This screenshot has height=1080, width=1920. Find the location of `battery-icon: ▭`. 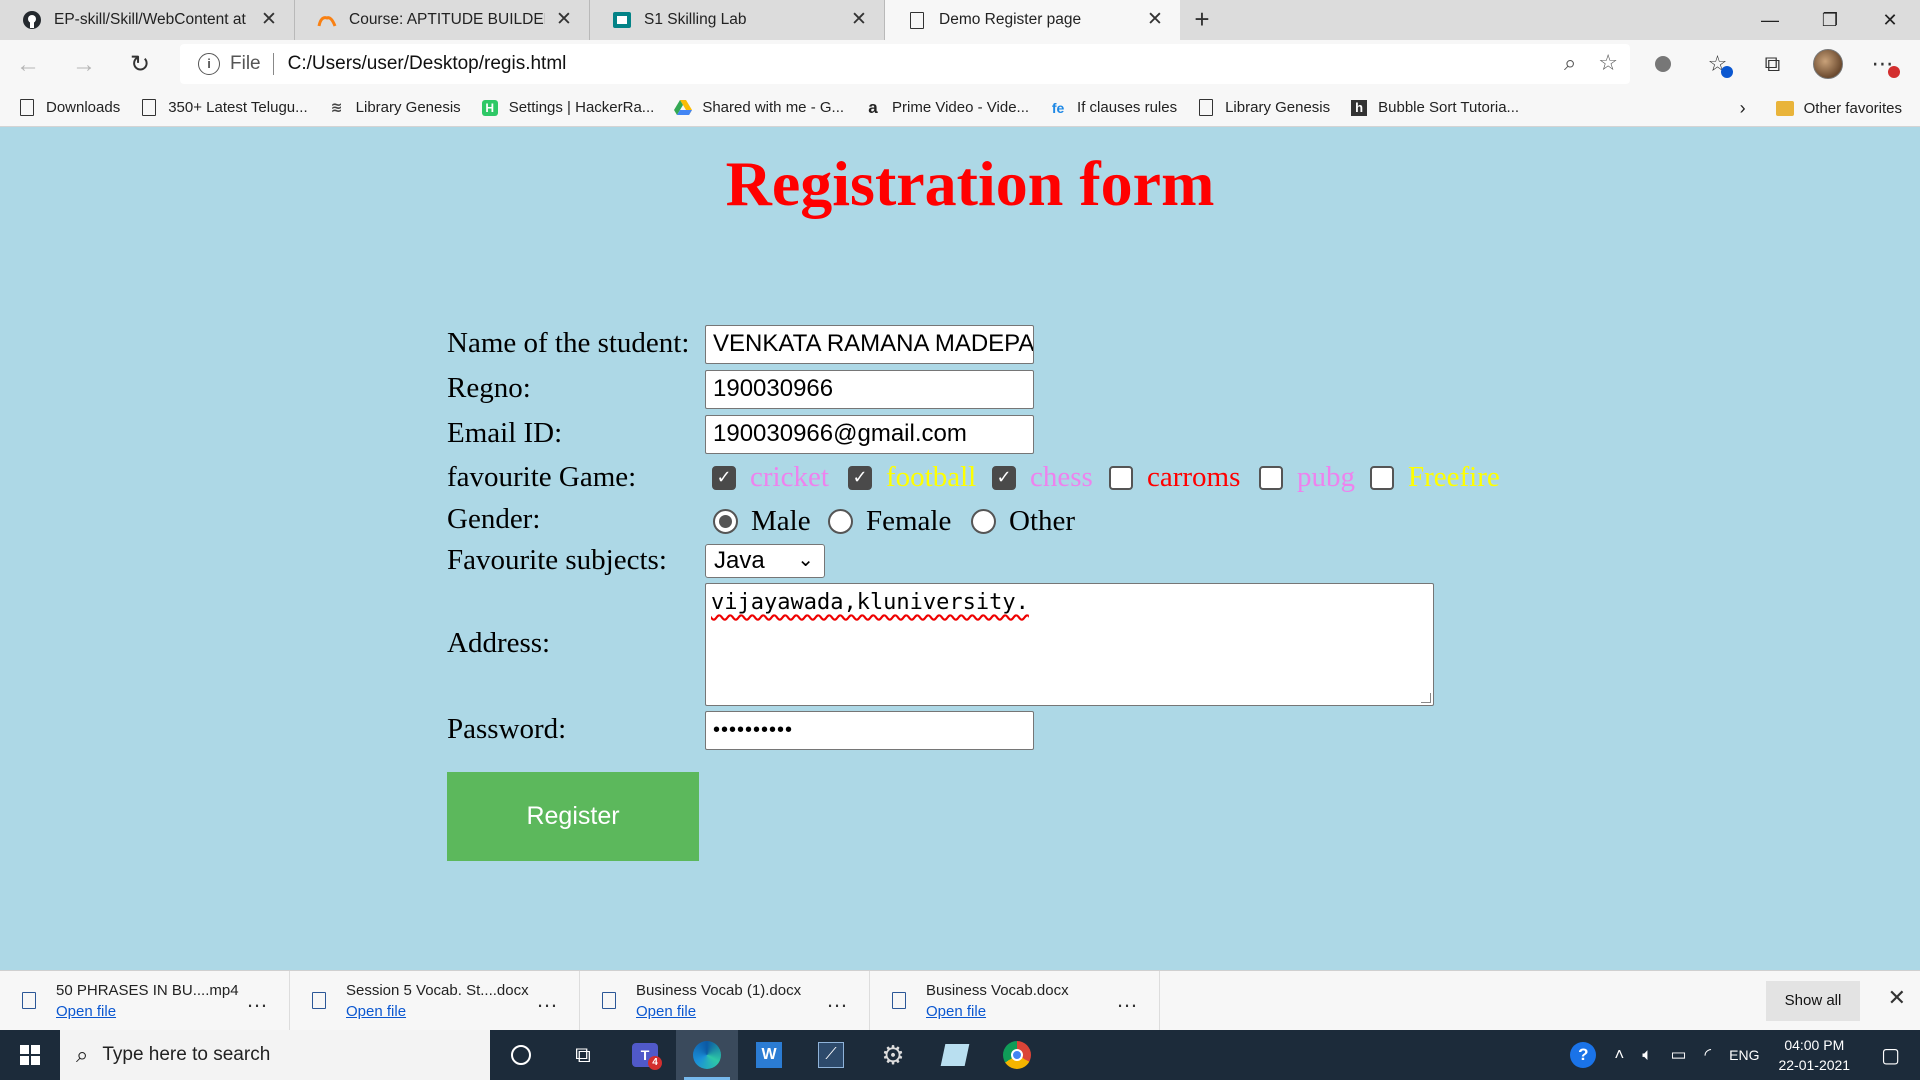

battery-icon: ▭ is located at coordinates (1678, 1055).